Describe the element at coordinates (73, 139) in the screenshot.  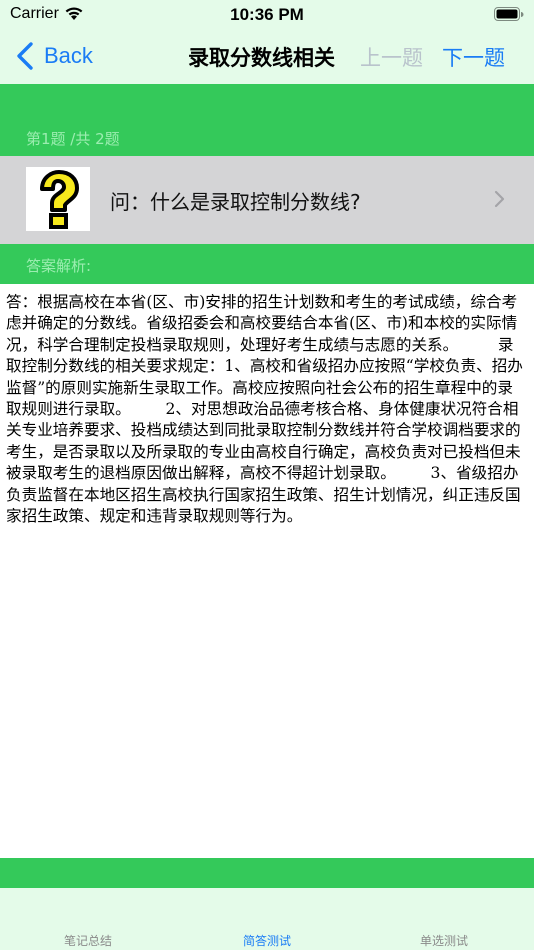
I see `question-progress: 第1题 /共 2题` at that location.